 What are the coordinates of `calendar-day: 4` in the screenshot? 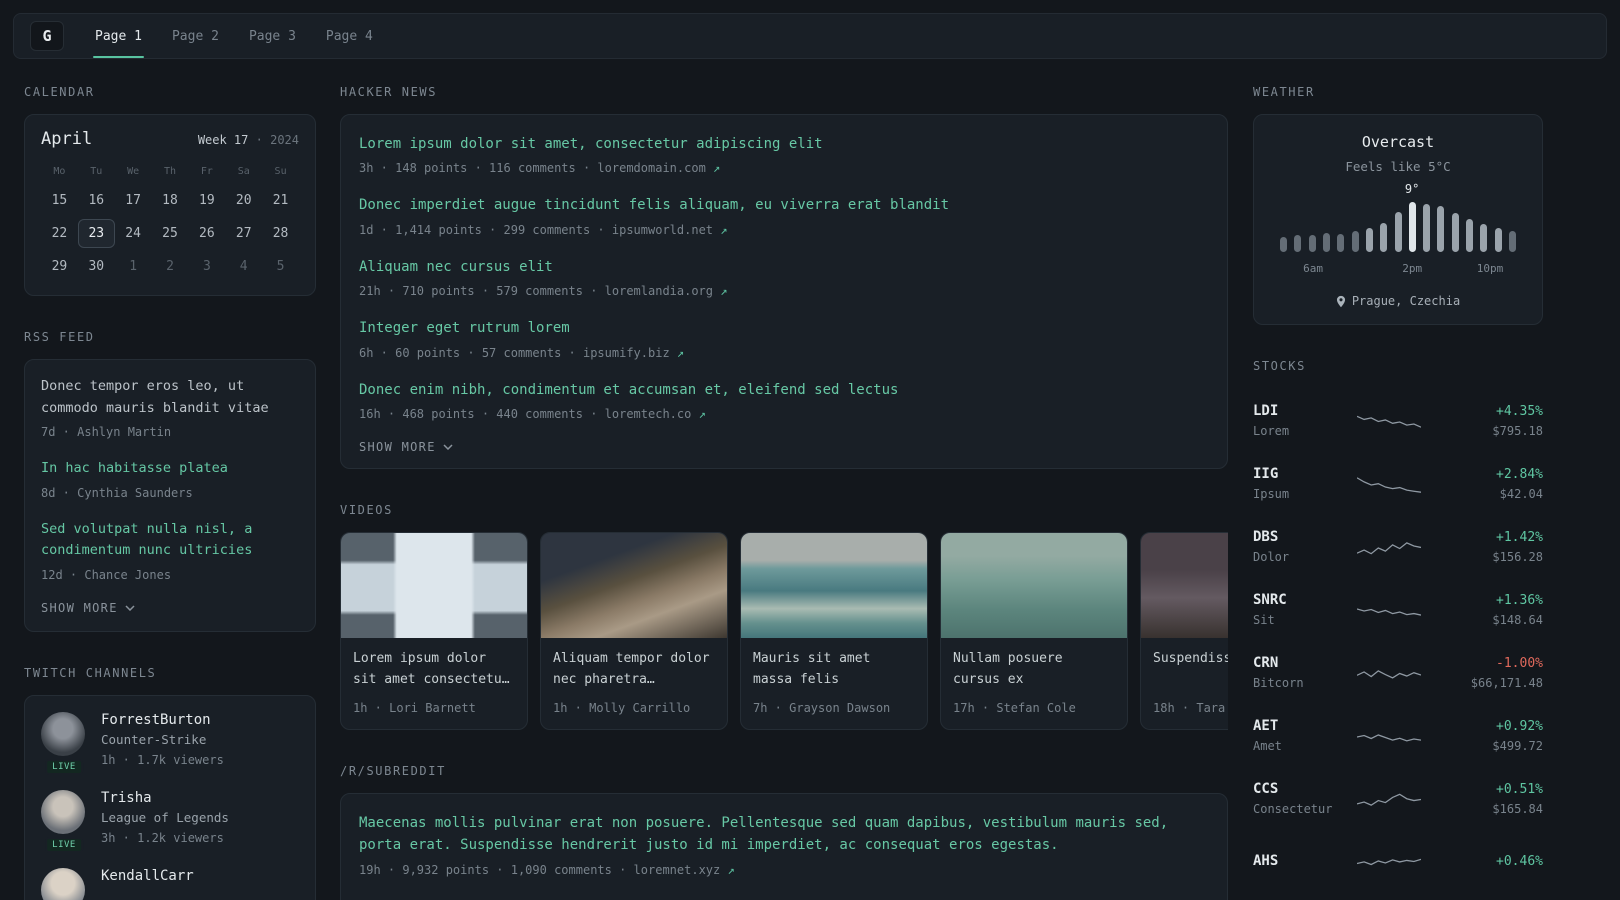 It's located at (243, 266).